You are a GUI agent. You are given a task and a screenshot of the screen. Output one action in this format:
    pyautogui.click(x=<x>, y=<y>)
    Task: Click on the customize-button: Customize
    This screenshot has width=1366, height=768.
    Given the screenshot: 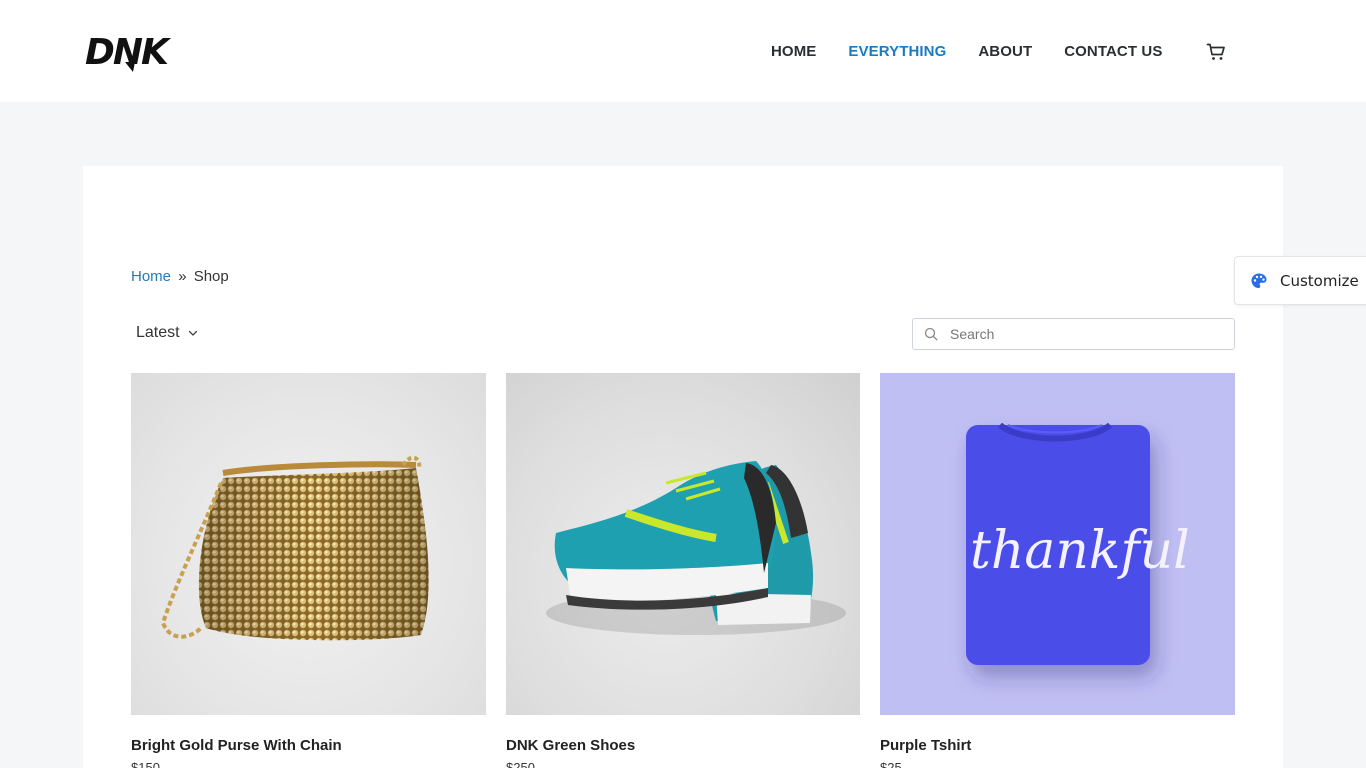 What is the action you would take?
    pyautogui.click(x=1300, y=280)
    